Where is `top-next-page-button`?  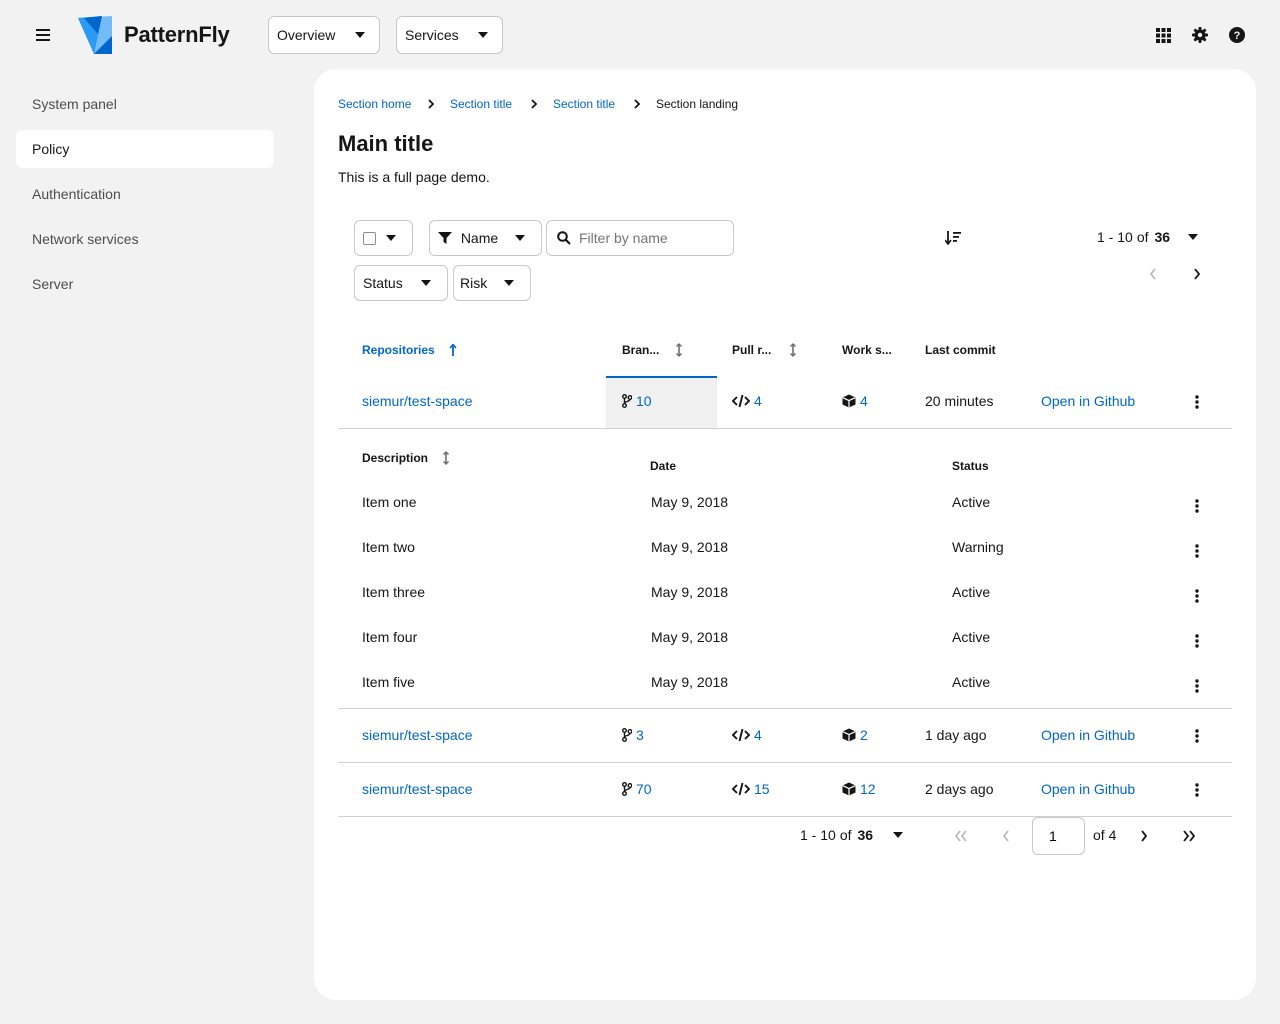
top-next-page-button is located at coordinates (1197, 274).